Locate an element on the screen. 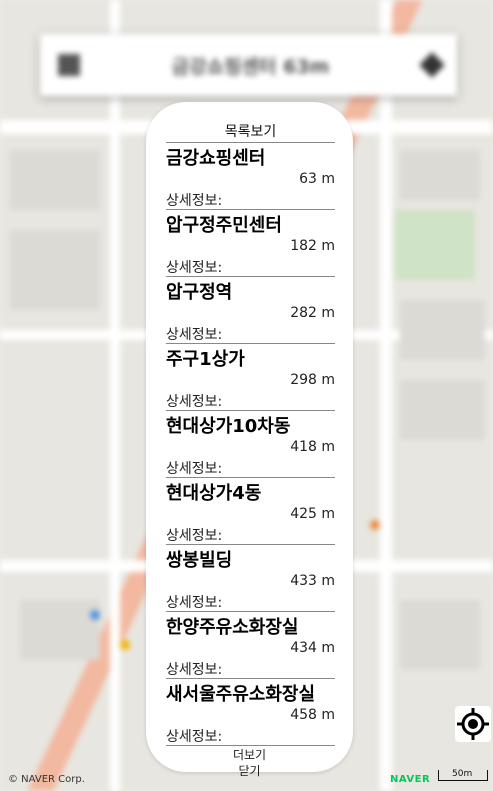 This screenshot has height=791, width=493. place-name: 새서울주유소화장실 is located at coordinates (241, 694).